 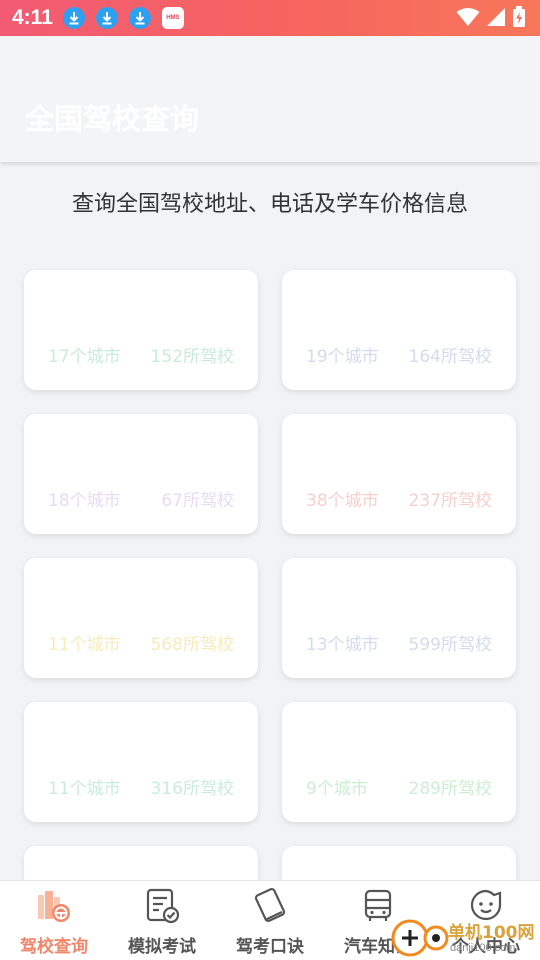 I want to click on region-card: 11个城市 568所驾校, so click(x=141, y=618).